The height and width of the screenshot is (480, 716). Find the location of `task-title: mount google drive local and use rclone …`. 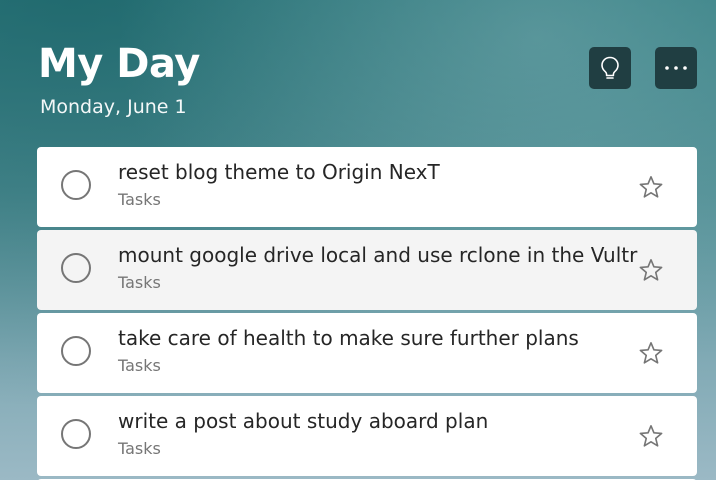

task-title: mount google drive local and use rclone … is located at coordinates (377, 255).